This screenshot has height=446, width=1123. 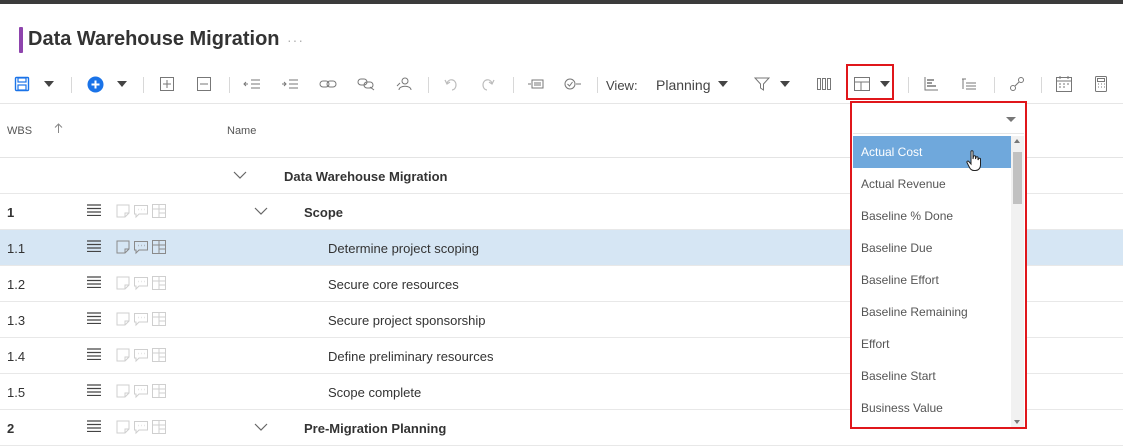 I want to click on save-dropdown-button, so click(x=49, y=84).